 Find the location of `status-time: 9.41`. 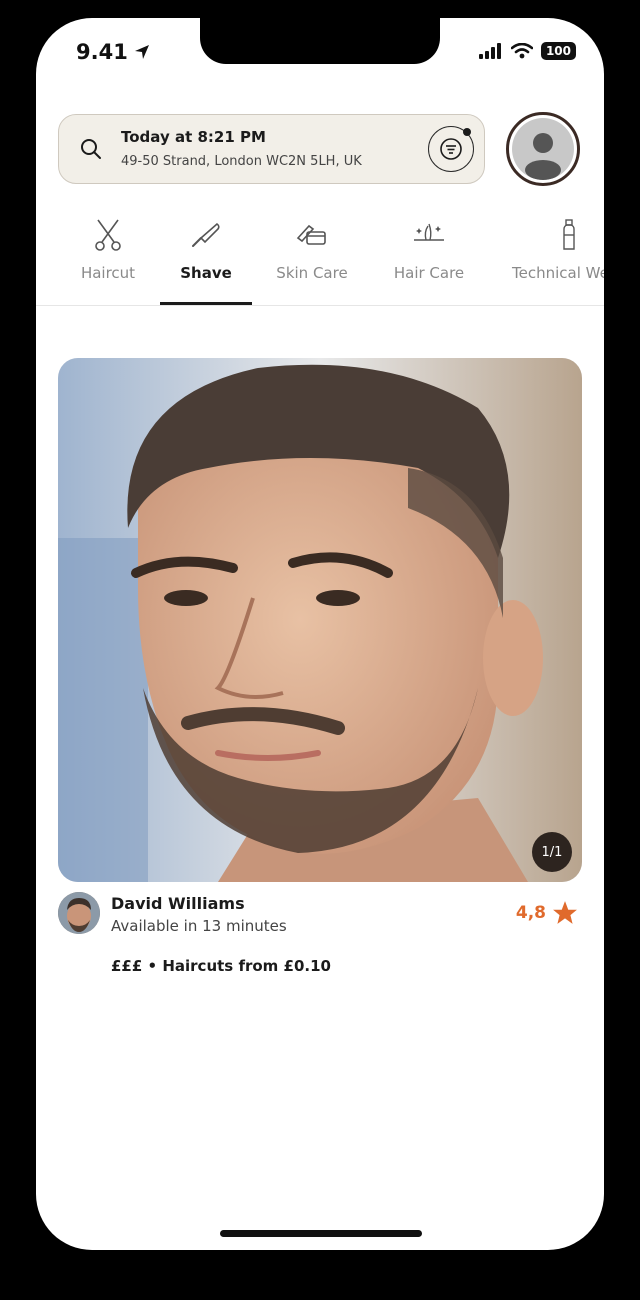

status-time: 9.41 is located at coordinates (113, 52).